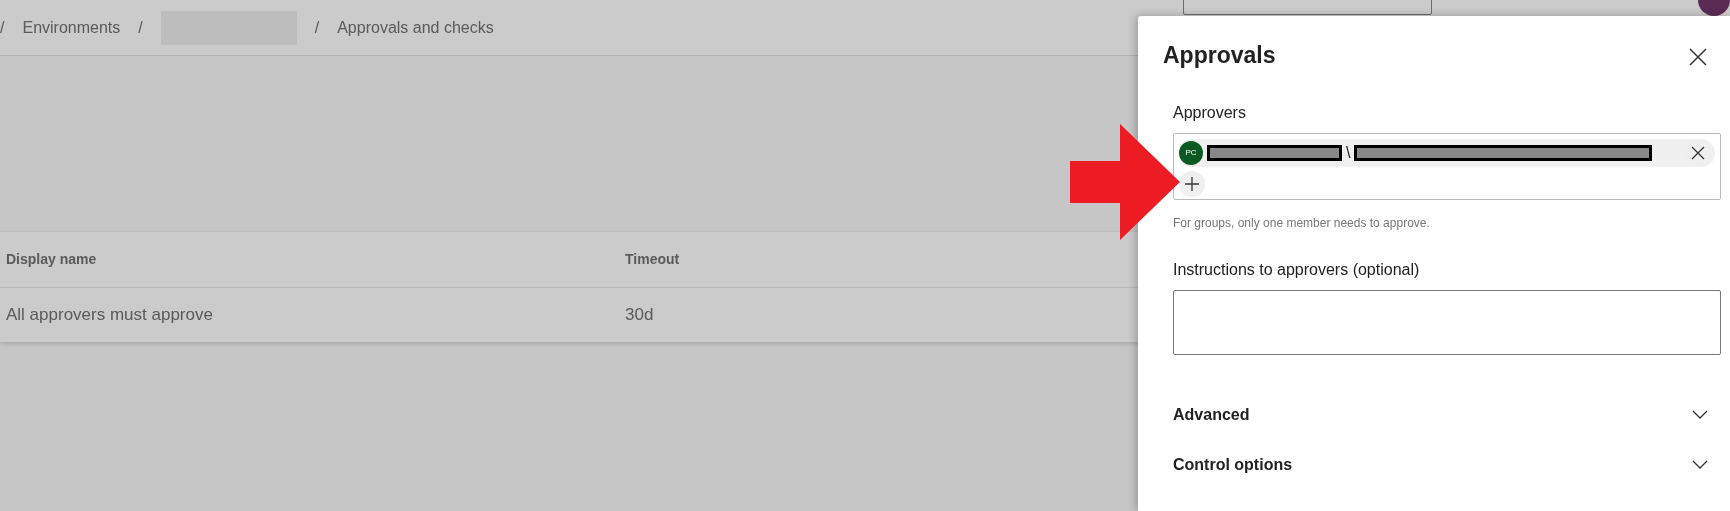  What do you see at coordinates (1297, 269) in the screenshot?
I see `field-label: Instructions to approvers (optional)` at bounding box center [1297, 269].